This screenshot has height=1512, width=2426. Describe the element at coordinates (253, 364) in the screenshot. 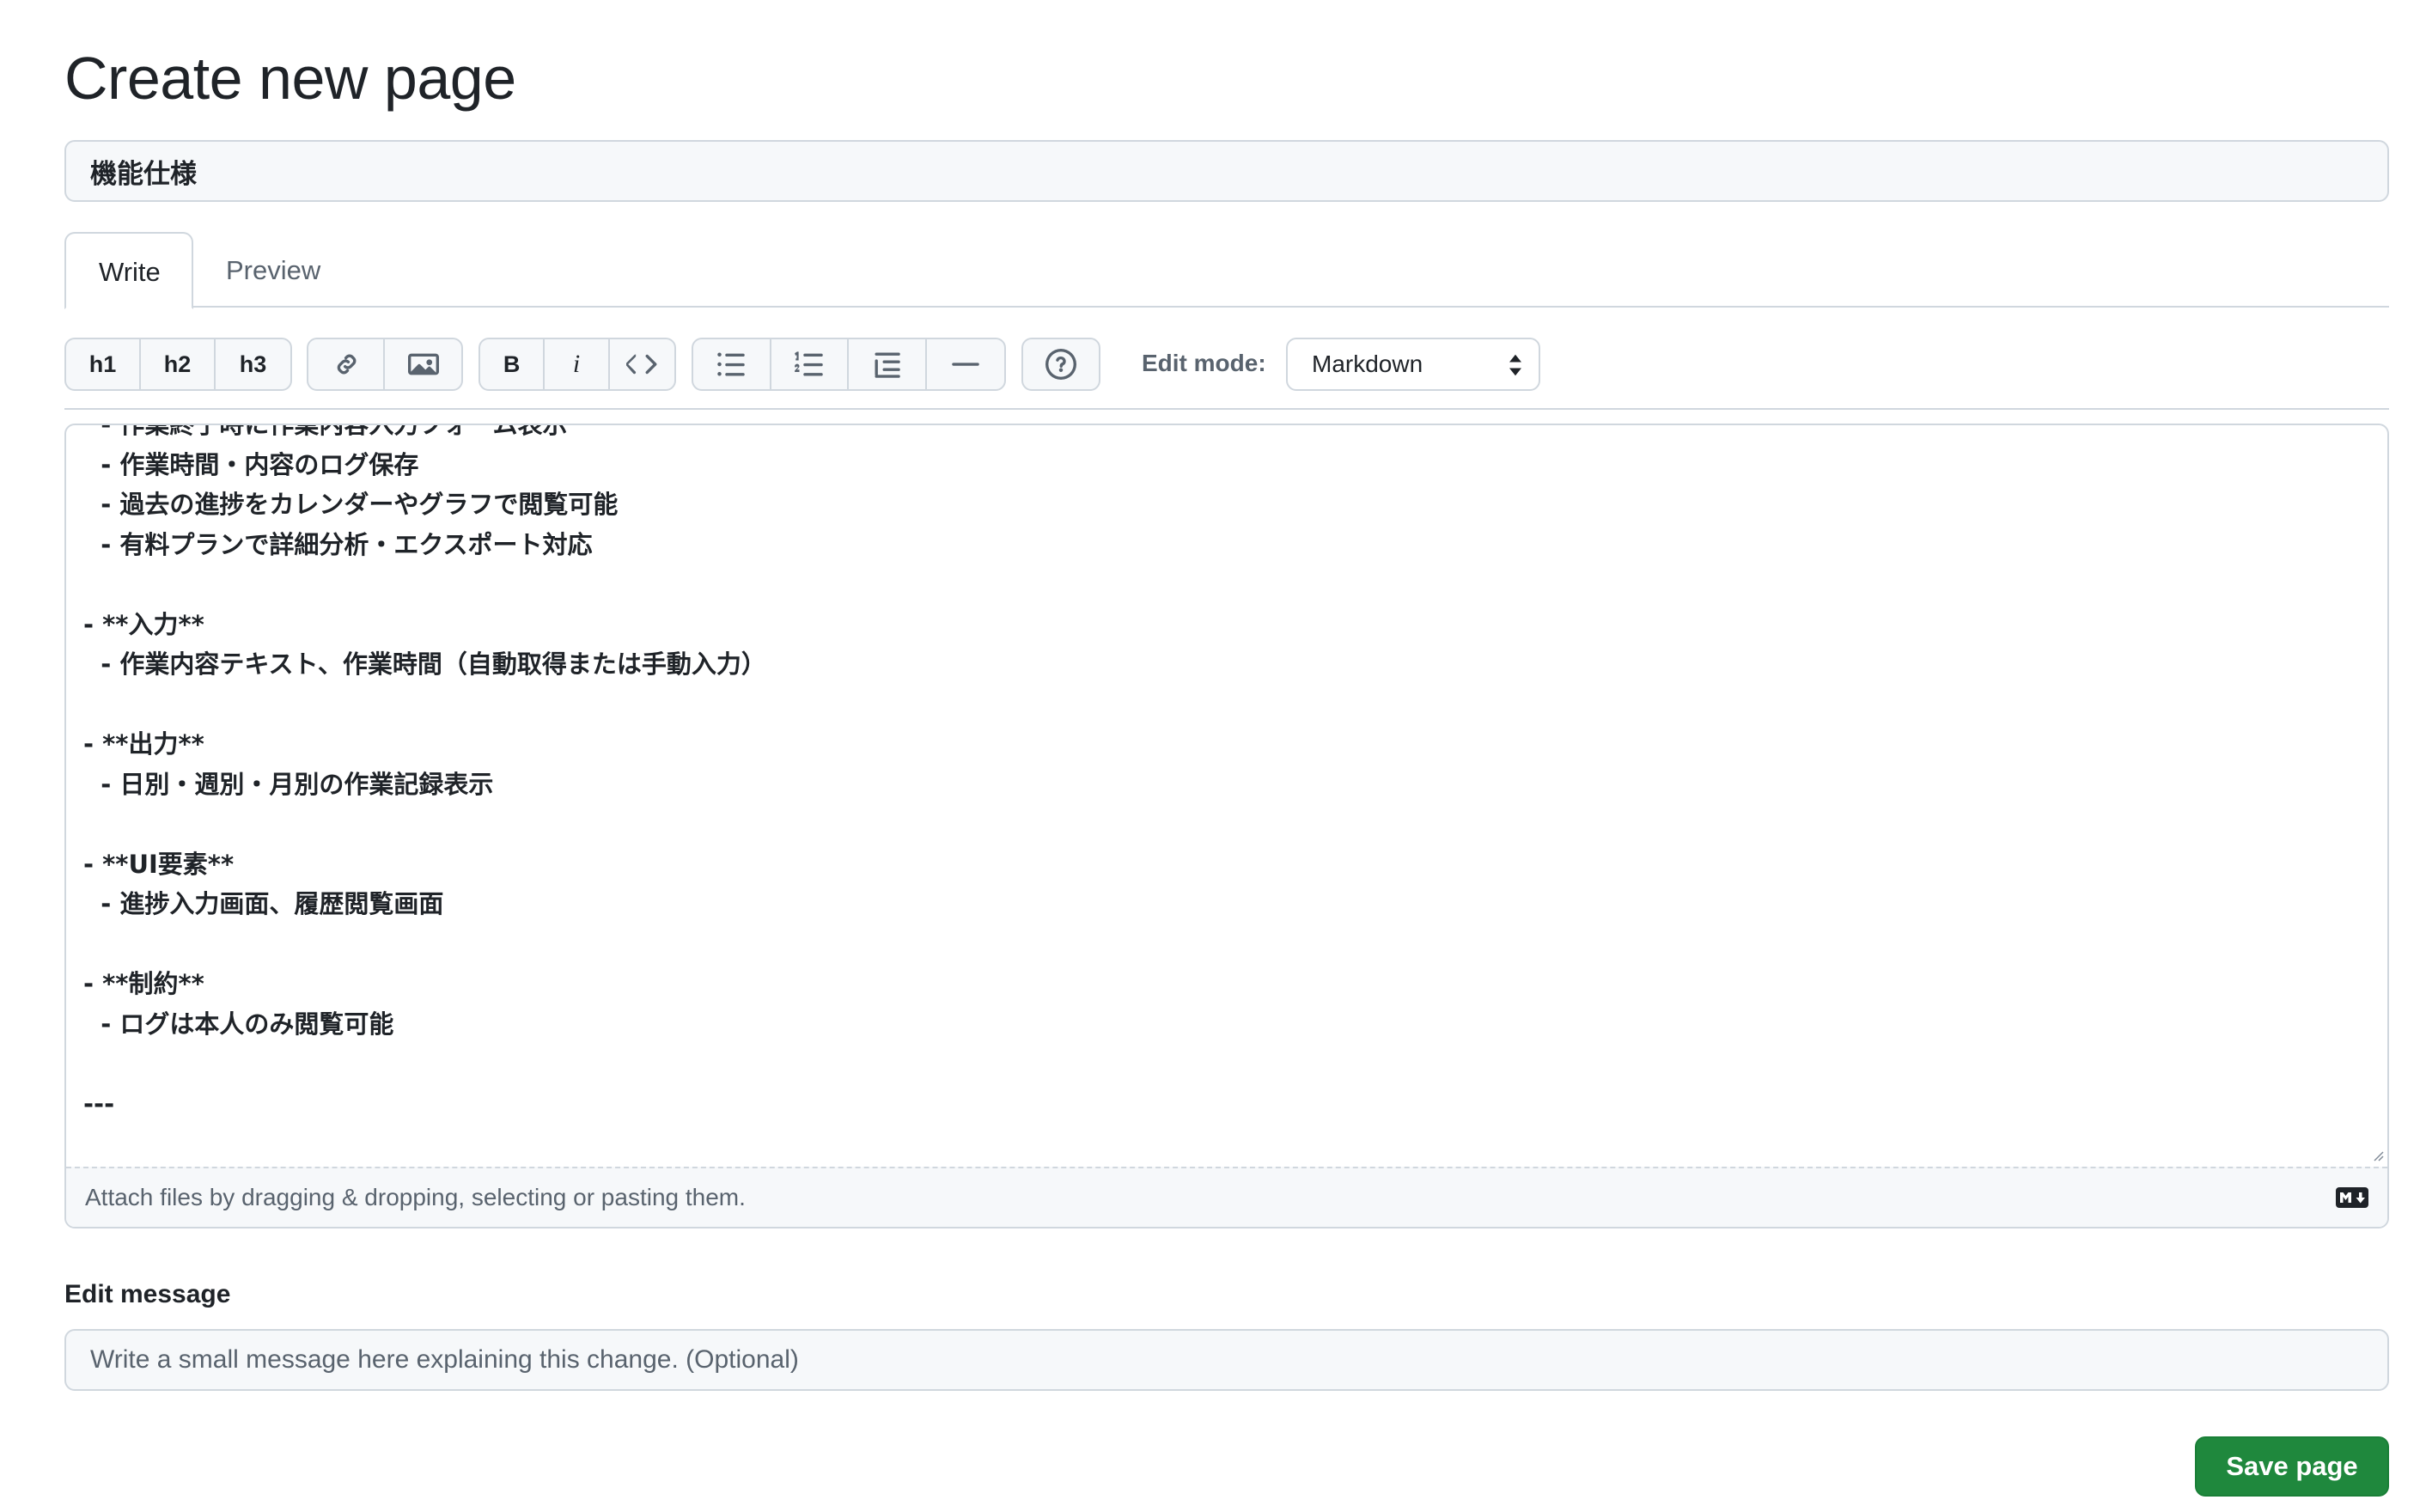

I see `h3-button: h3` at that location.